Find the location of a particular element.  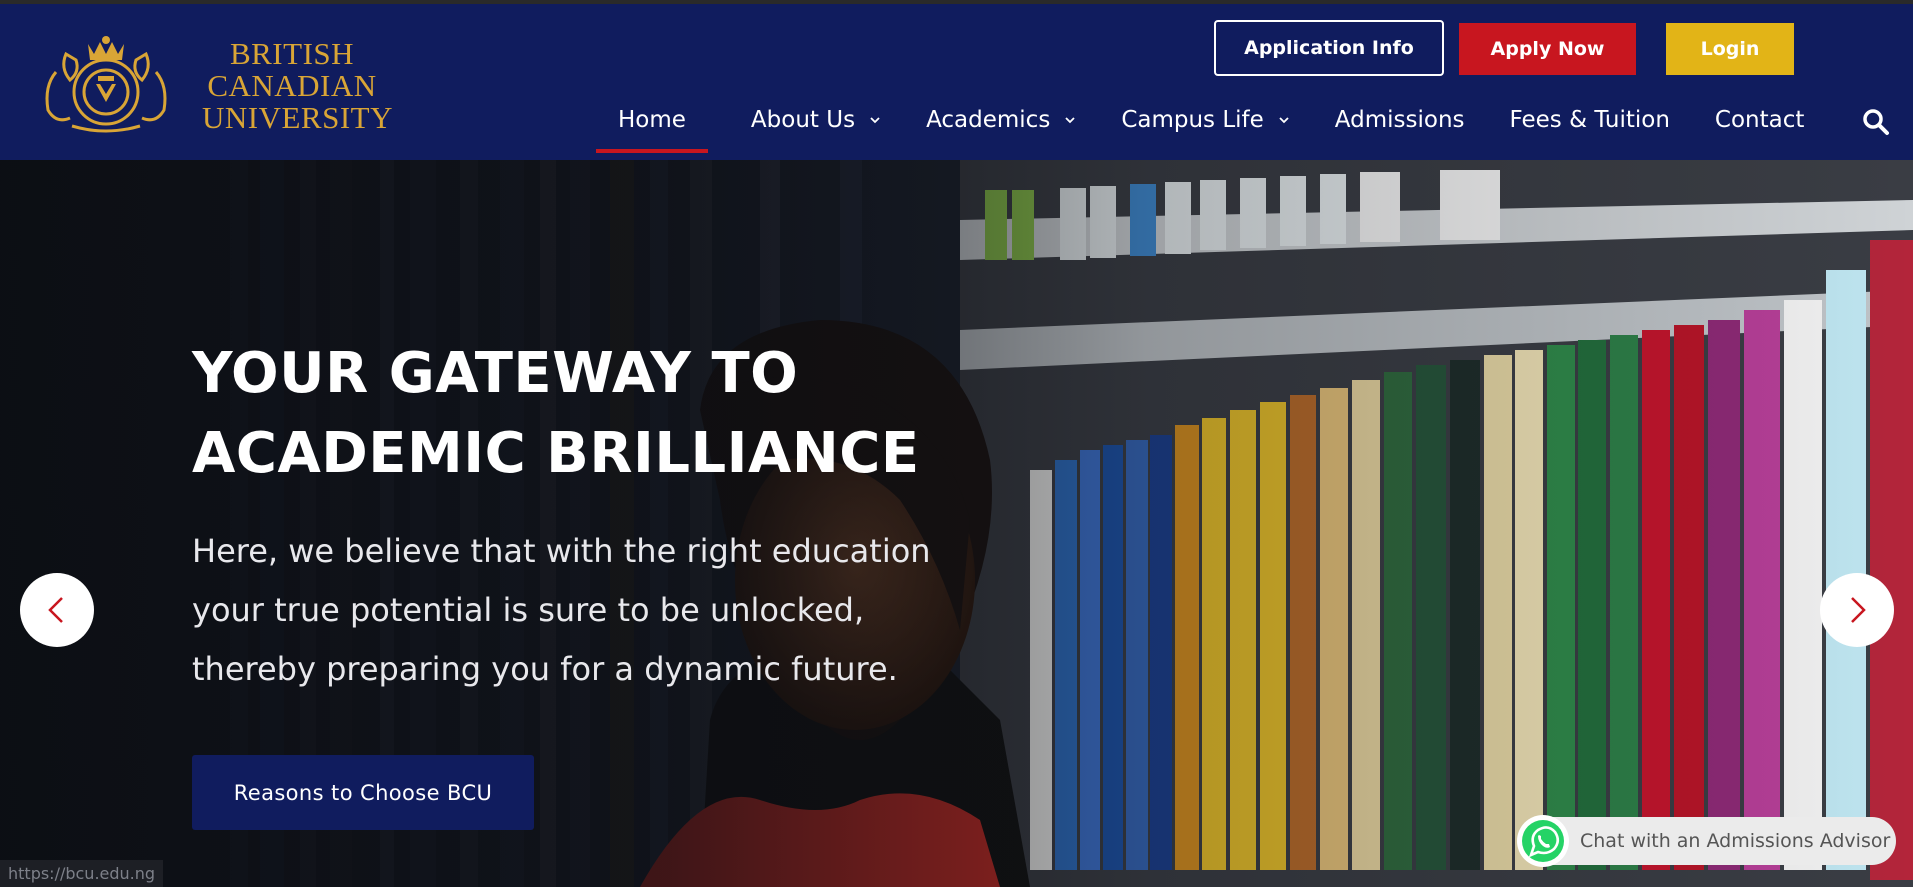

chevron-right-icon is located at coordinates (1858, 610).